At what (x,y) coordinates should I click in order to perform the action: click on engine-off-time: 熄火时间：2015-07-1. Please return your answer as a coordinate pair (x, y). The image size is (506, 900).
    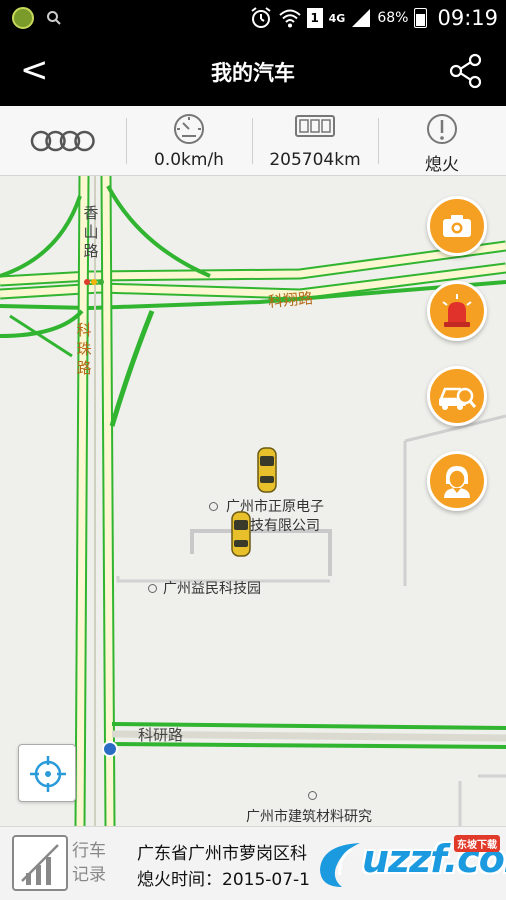
    Looking at the image, I should click on (223, 880).